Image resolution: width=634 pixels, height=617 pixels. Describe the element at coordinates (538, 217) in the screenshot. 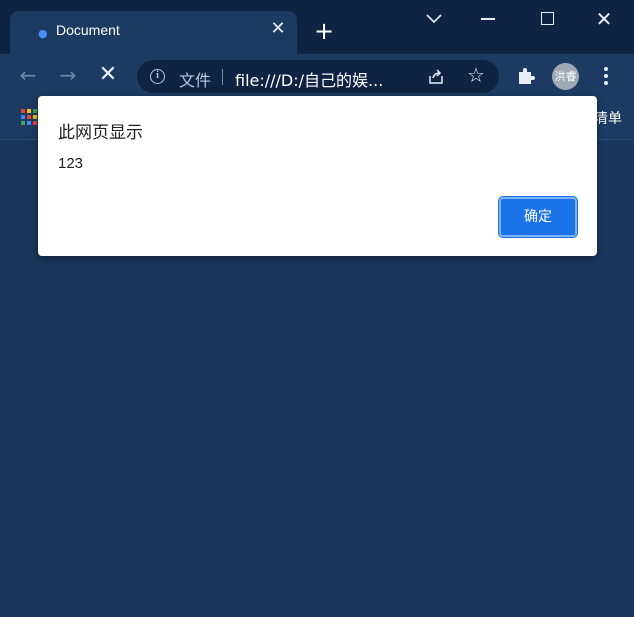

I see `ok-button: 确定` at that location.